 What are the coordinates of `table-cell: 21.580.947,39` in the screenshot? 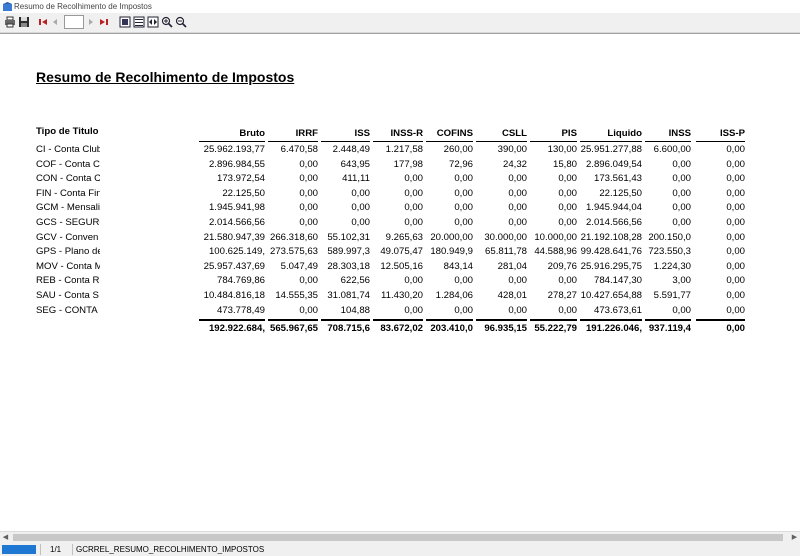 It's located at (234, 237).